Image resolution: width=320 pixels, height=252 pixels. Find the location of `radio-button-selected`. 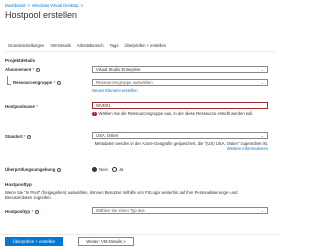

radio-button-selected is located at coordinates (94, 169).